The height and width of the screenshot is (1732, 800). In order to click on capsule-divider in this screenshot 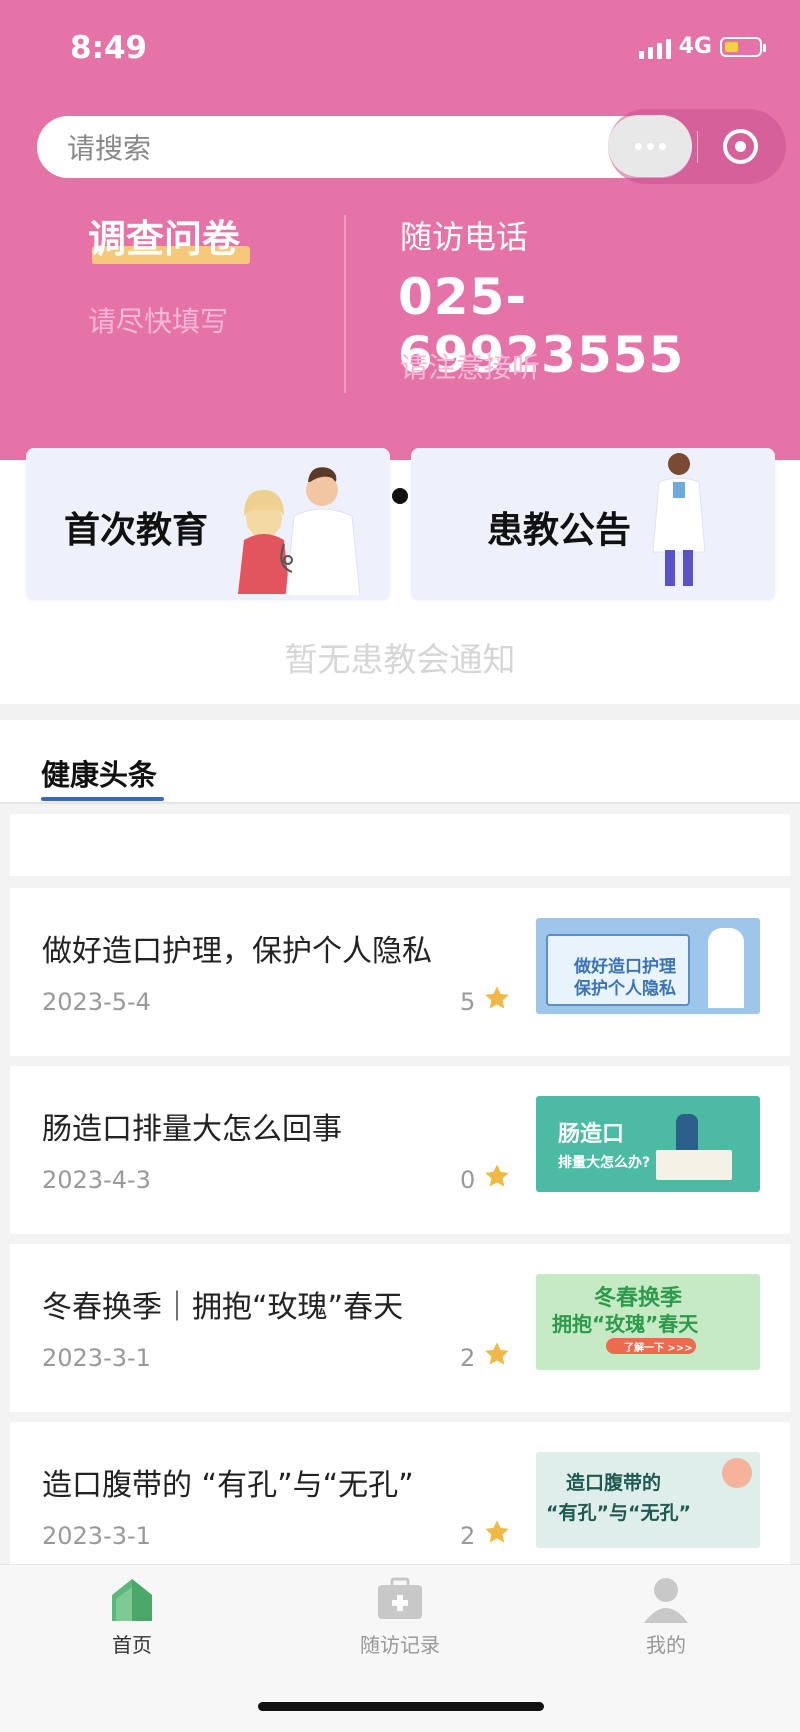, I will do `click(697, 147)`.